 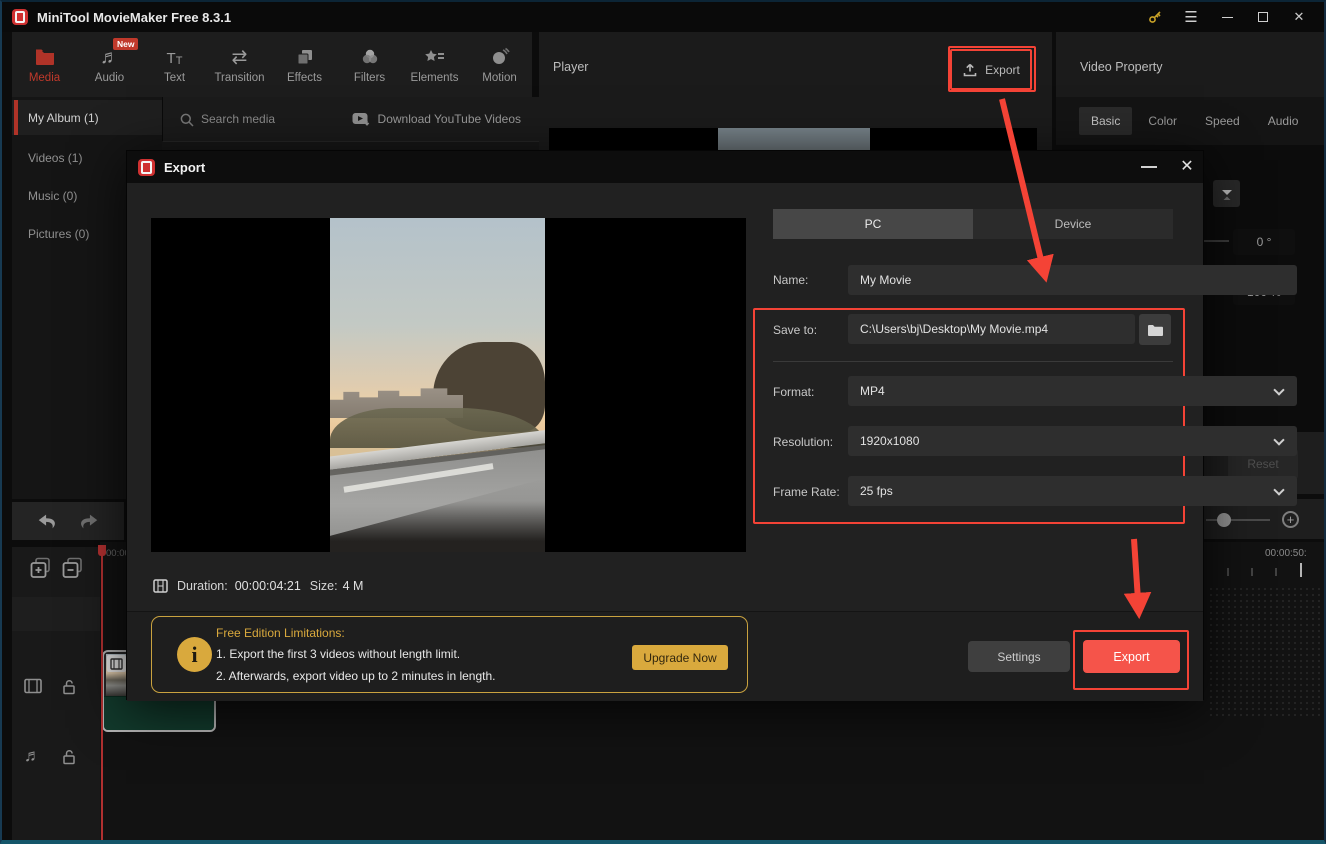 I want to click on zoom-in-icon, so click(x=41, y=568).